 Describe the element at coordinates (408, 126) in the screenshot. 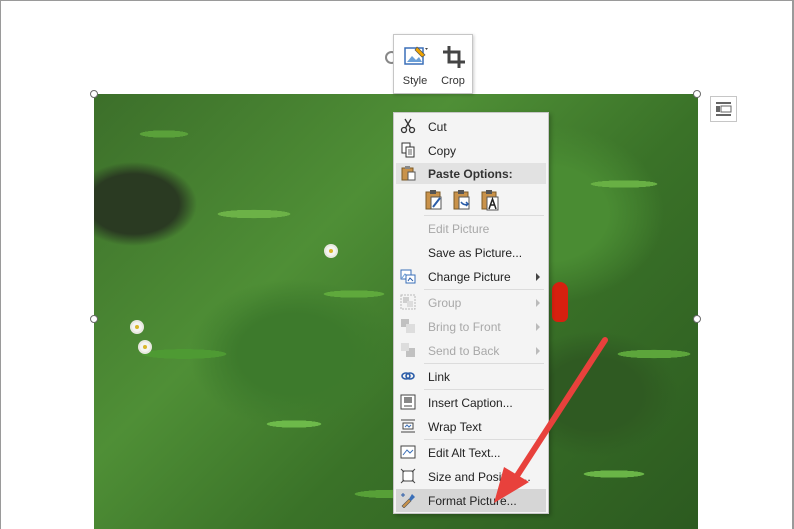

I see `scissors-icon` at that location.